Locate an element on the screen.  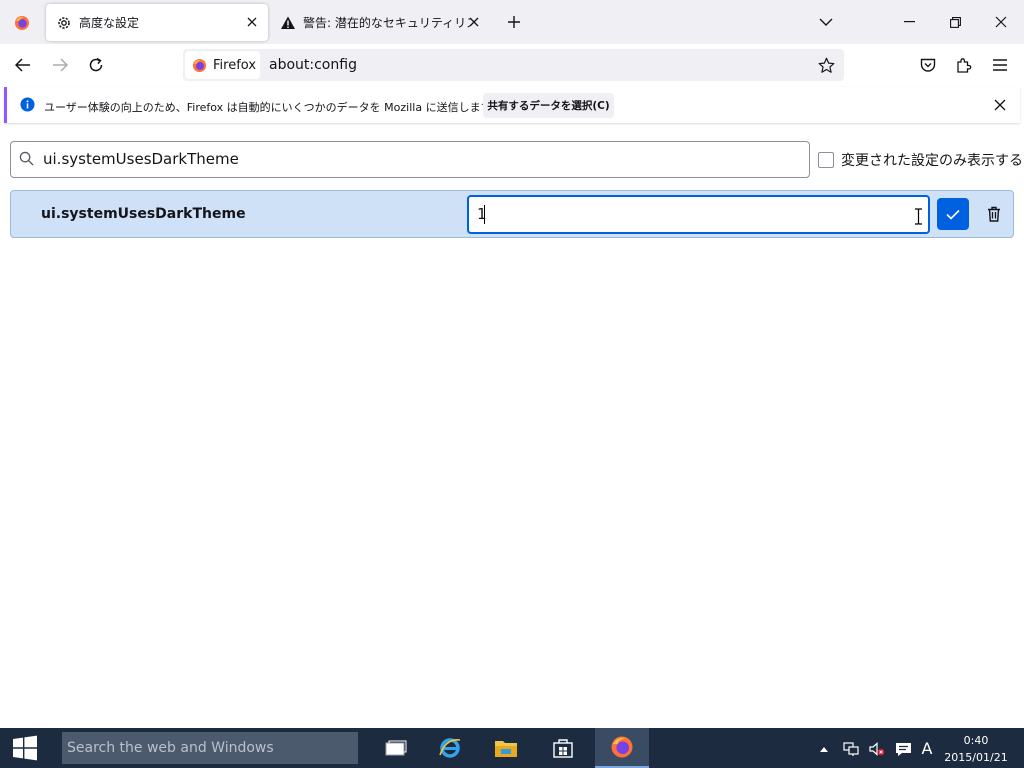
task-view-icon is located at coordinates (396, 748).